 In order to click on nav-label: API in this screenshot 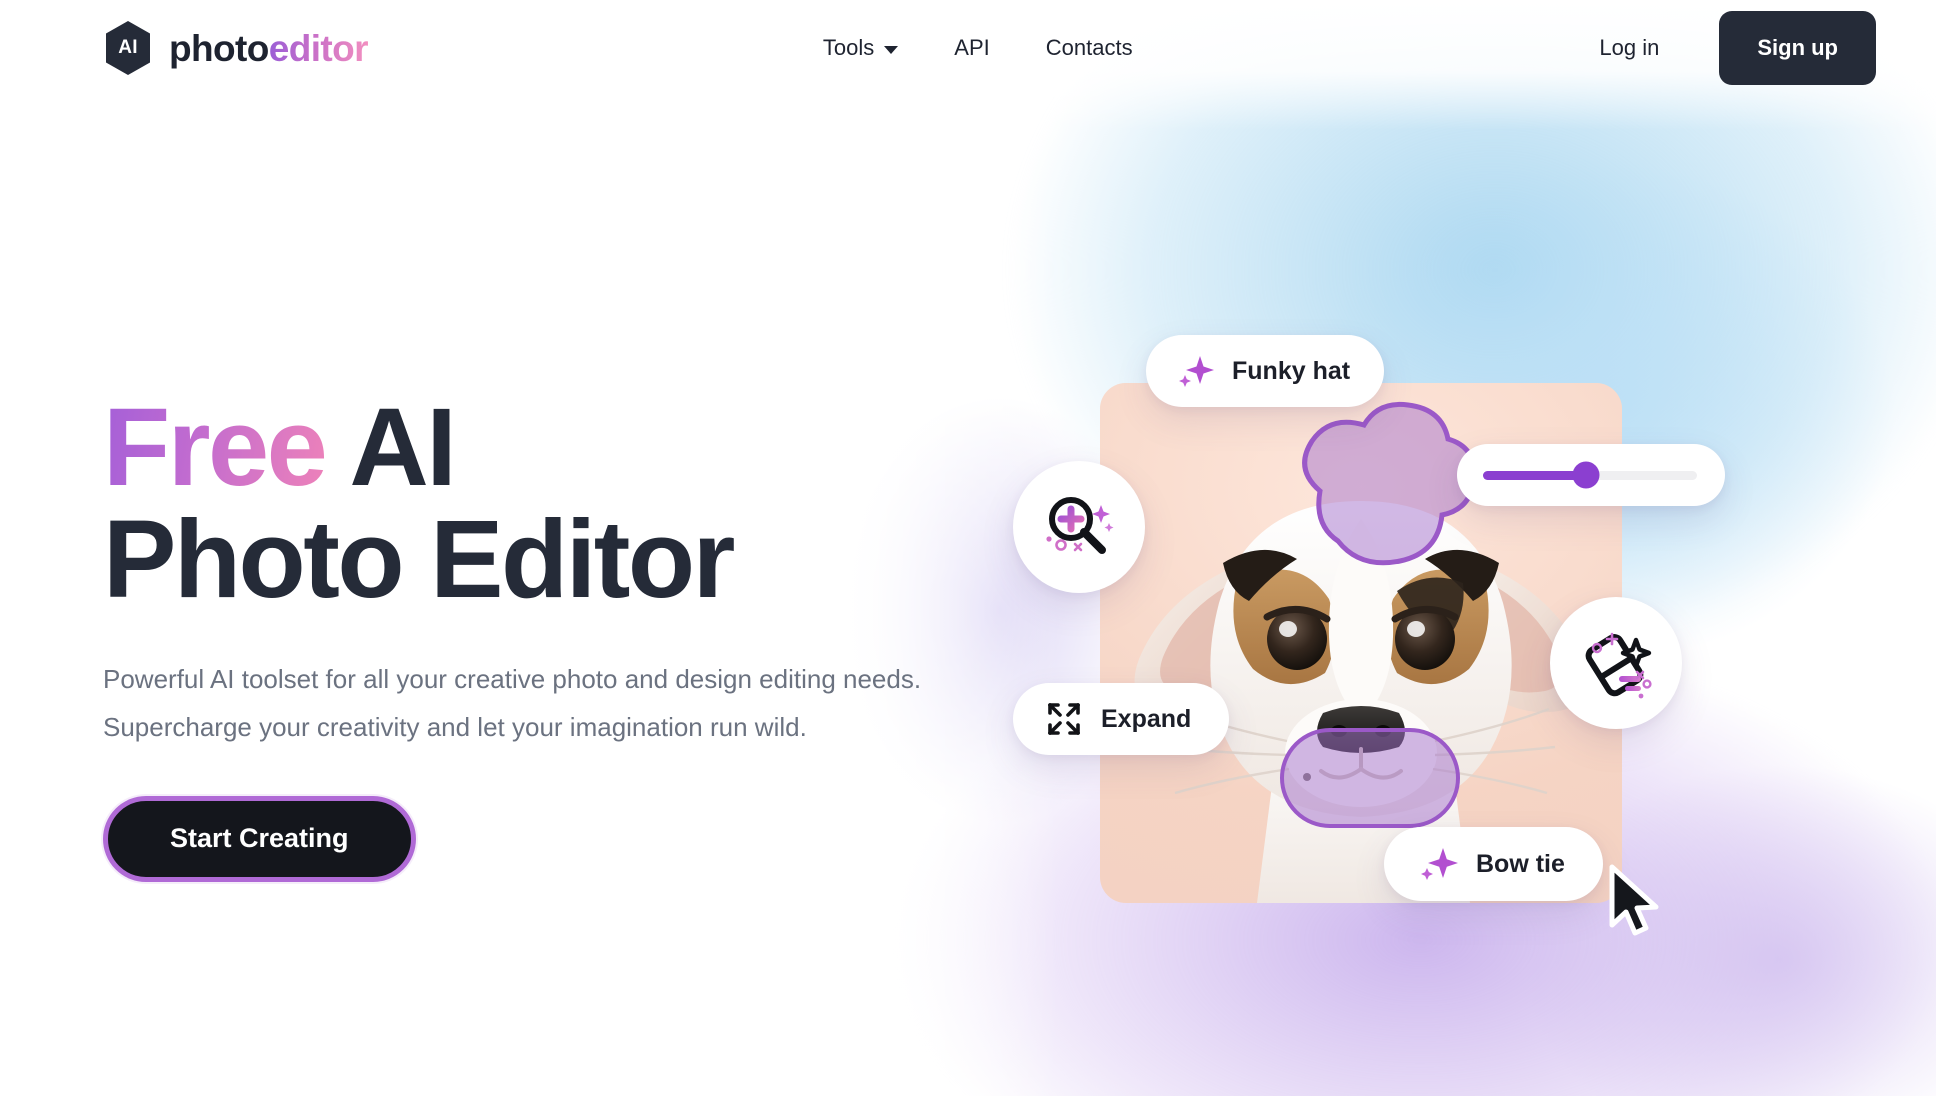, I will do `click(972, 47)`.